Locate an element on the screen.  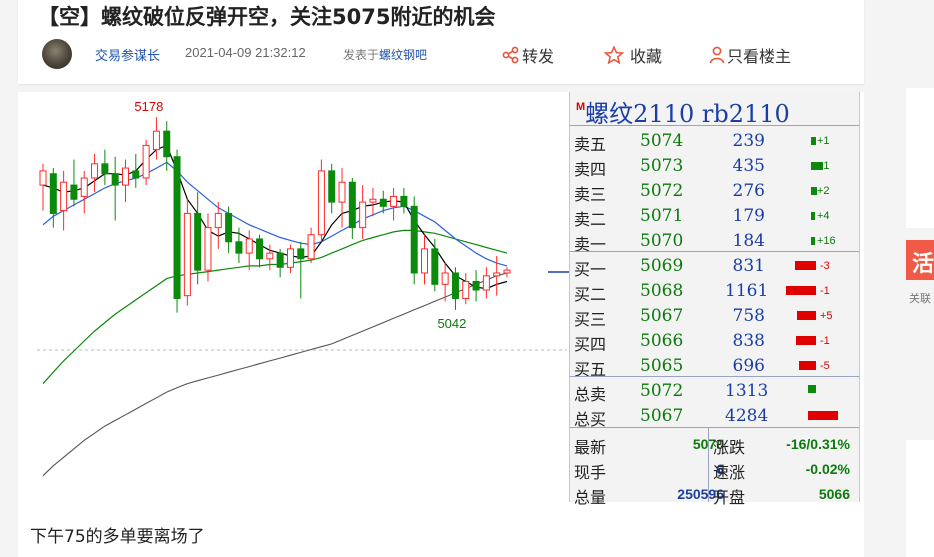
total-row: 总卖 5072 1313 is located at coordinates (714, 391).